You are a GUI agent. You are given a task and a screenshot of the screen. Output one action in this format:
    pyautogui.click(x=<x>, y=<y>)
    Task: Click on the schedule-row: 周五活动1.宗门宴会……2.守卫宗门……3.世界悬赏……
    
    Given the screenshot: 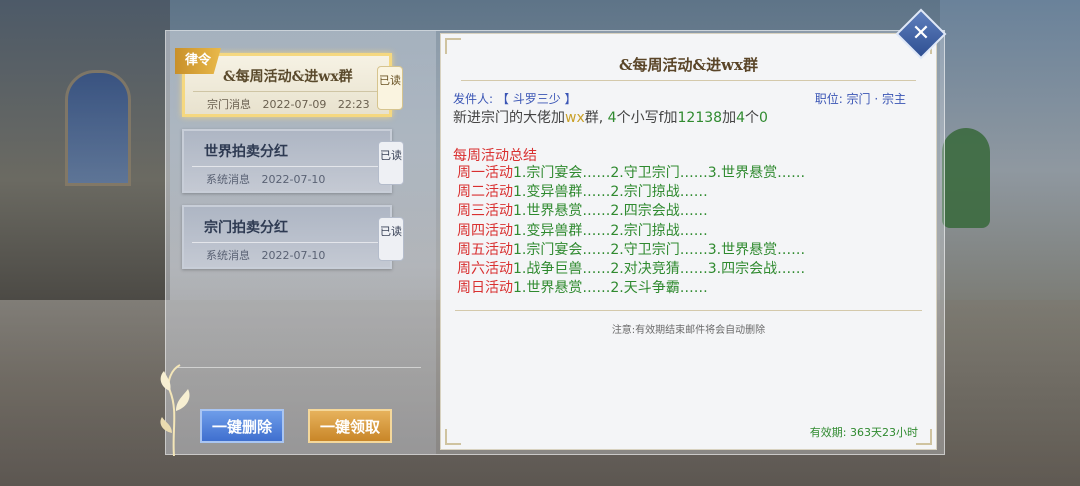 What is the action you would take?
    pyautogui.click(x=631, y=250)
    